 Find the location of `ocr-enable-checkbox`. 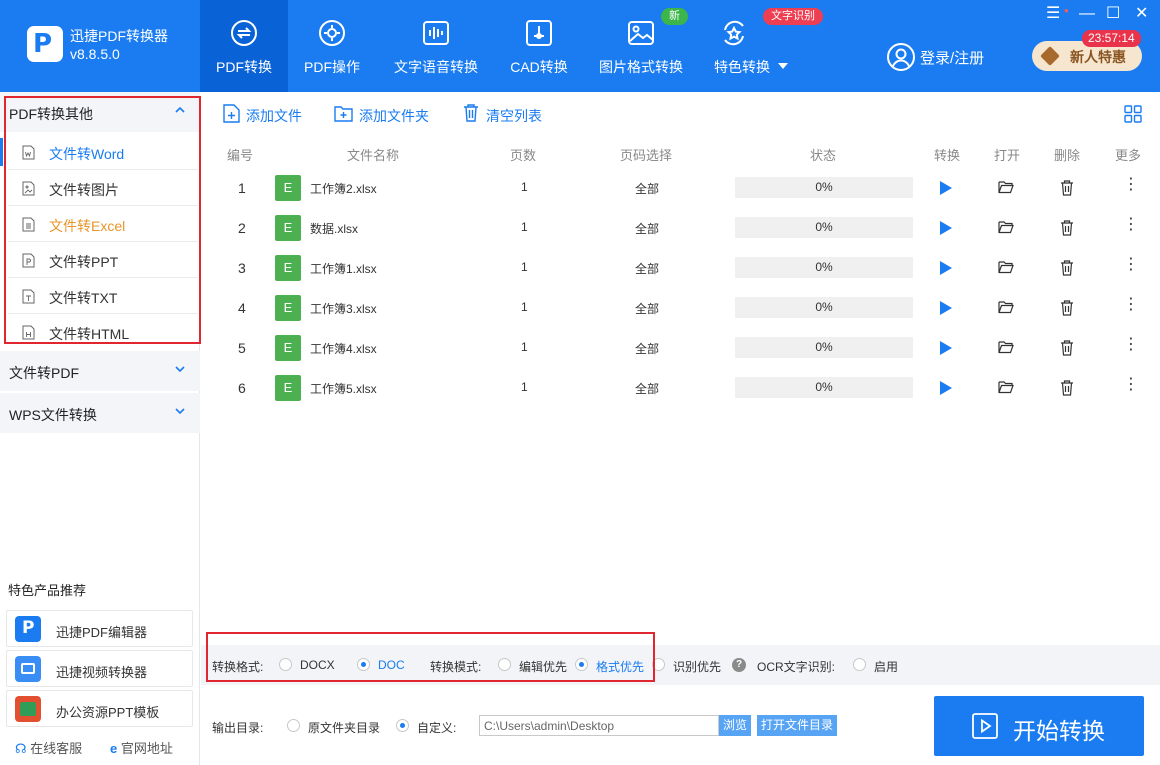

ocr-enable-checkbox is located at coordinates (859, 664).